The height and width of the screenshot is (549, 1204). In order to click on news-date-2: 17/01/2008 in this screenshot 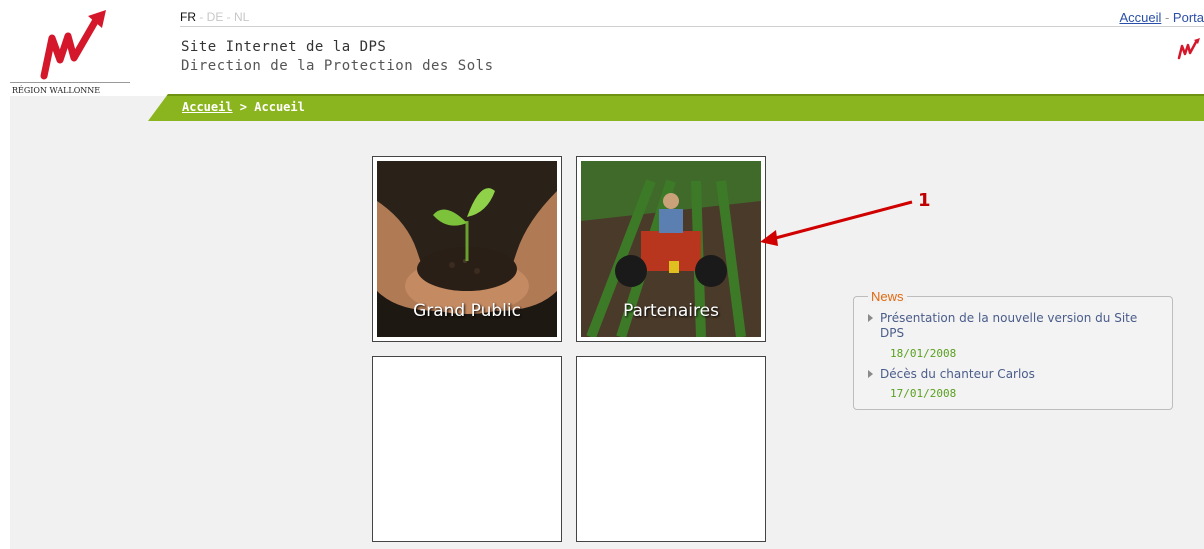, I will do `click(923, 393)`.